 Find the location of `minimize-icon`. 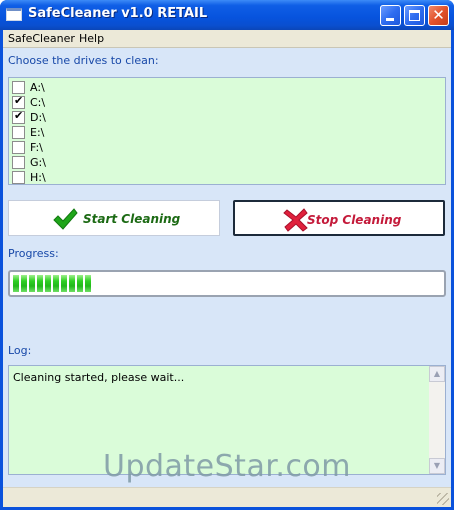

minimize-icon is located at coordinates (390, 19).